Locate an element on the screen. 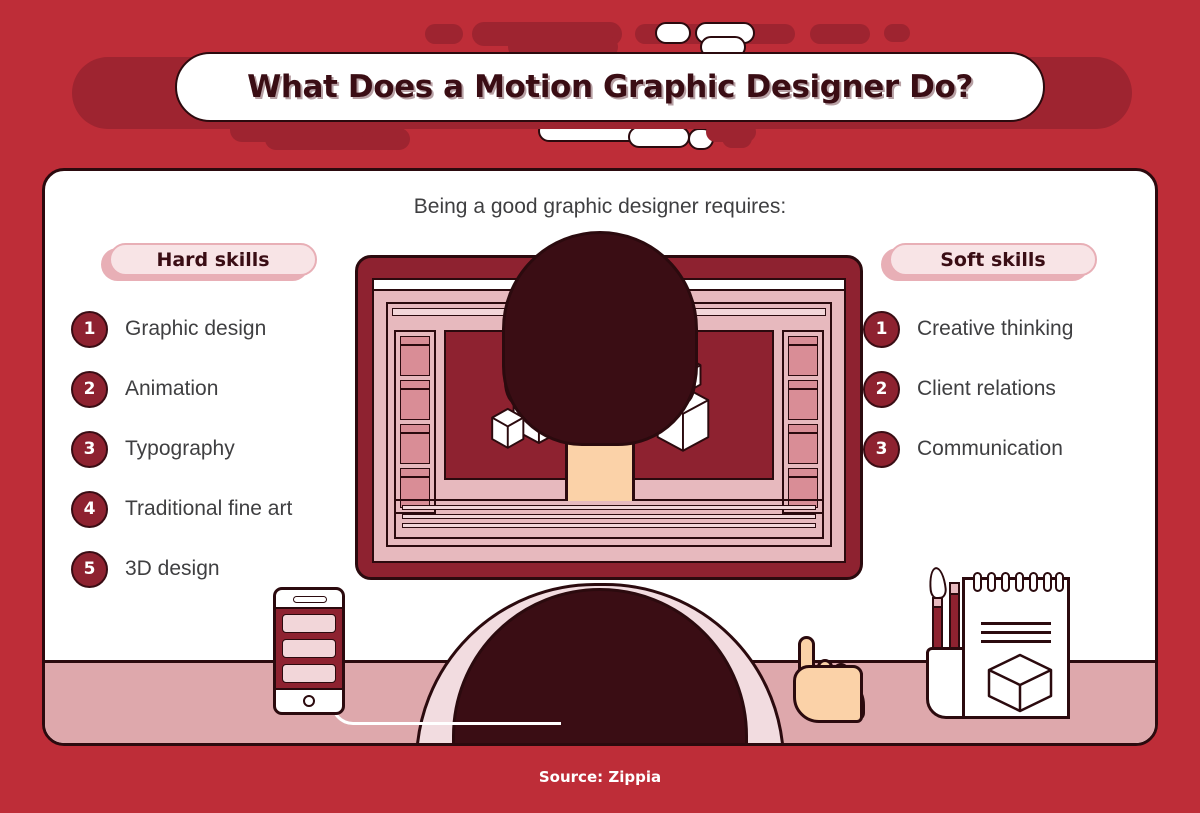 The image size is (1200, 813). soft-skills-heading: Soft skills is located at coordinates (1007, 262).